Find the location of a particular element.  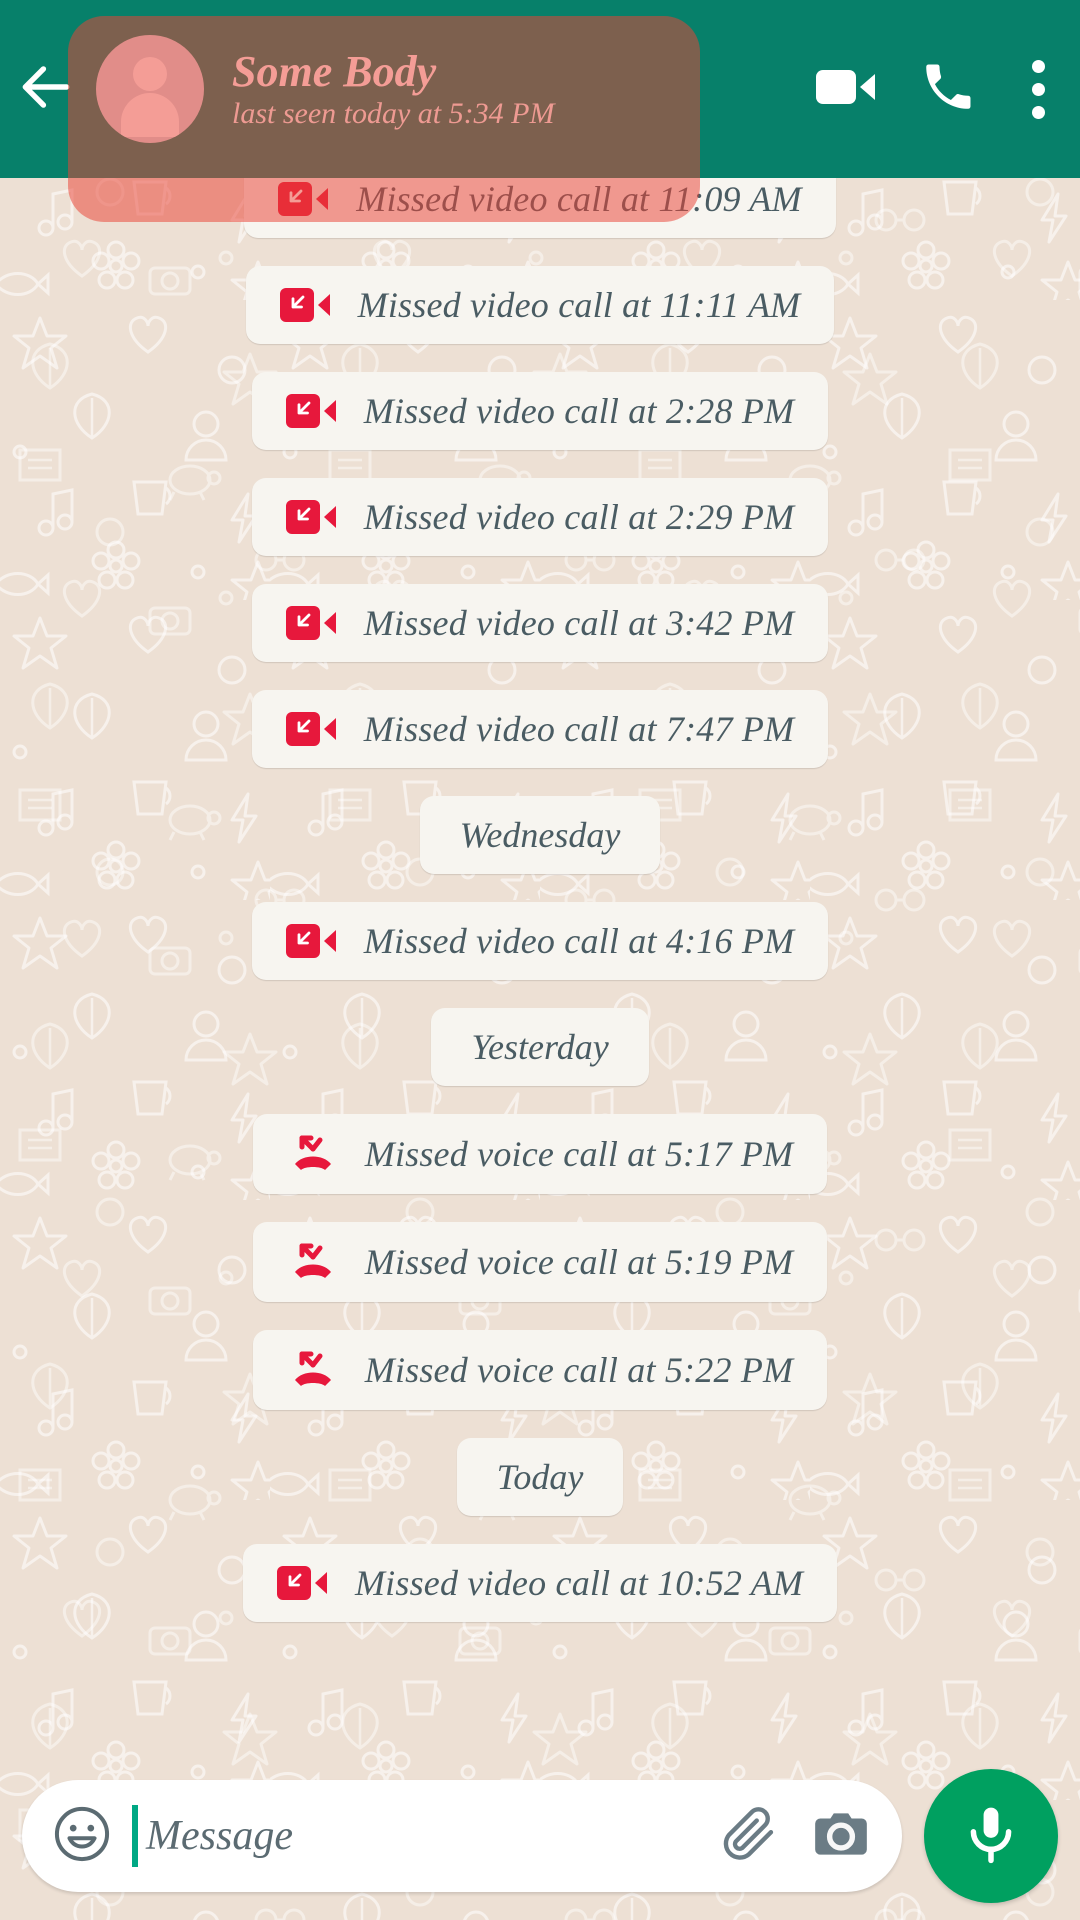

missed-call-label: Missed video call at 4:16 PM is located at coordinates (579, 941).